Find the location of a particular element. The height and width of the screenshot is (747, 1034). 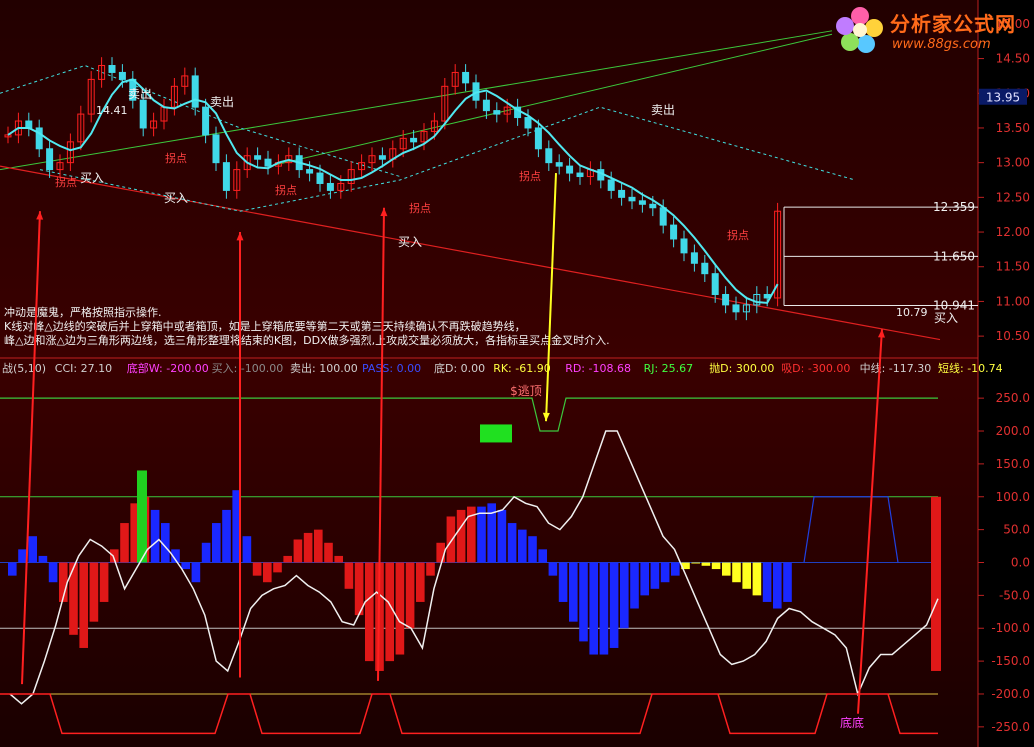

indicator-axis-label: 150.0 is located at coordinates (1013, 464).